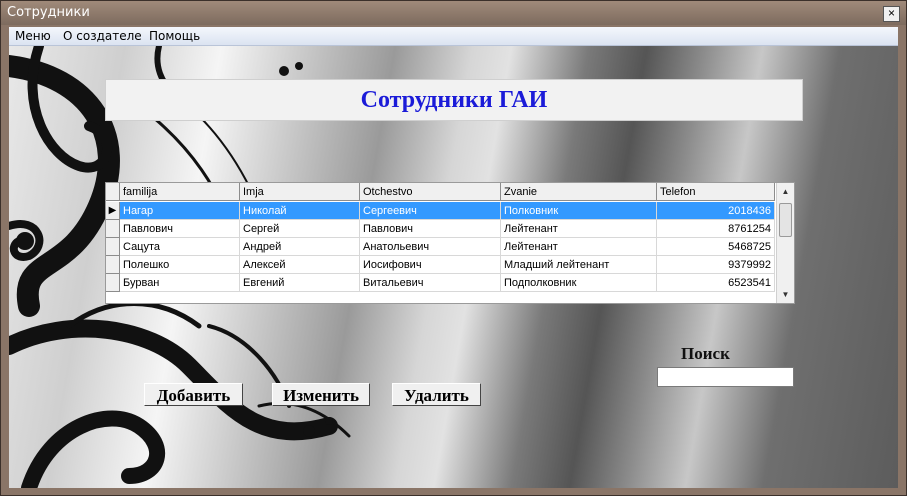  I want to click on column-header-familija: familija, so click(180, 192).